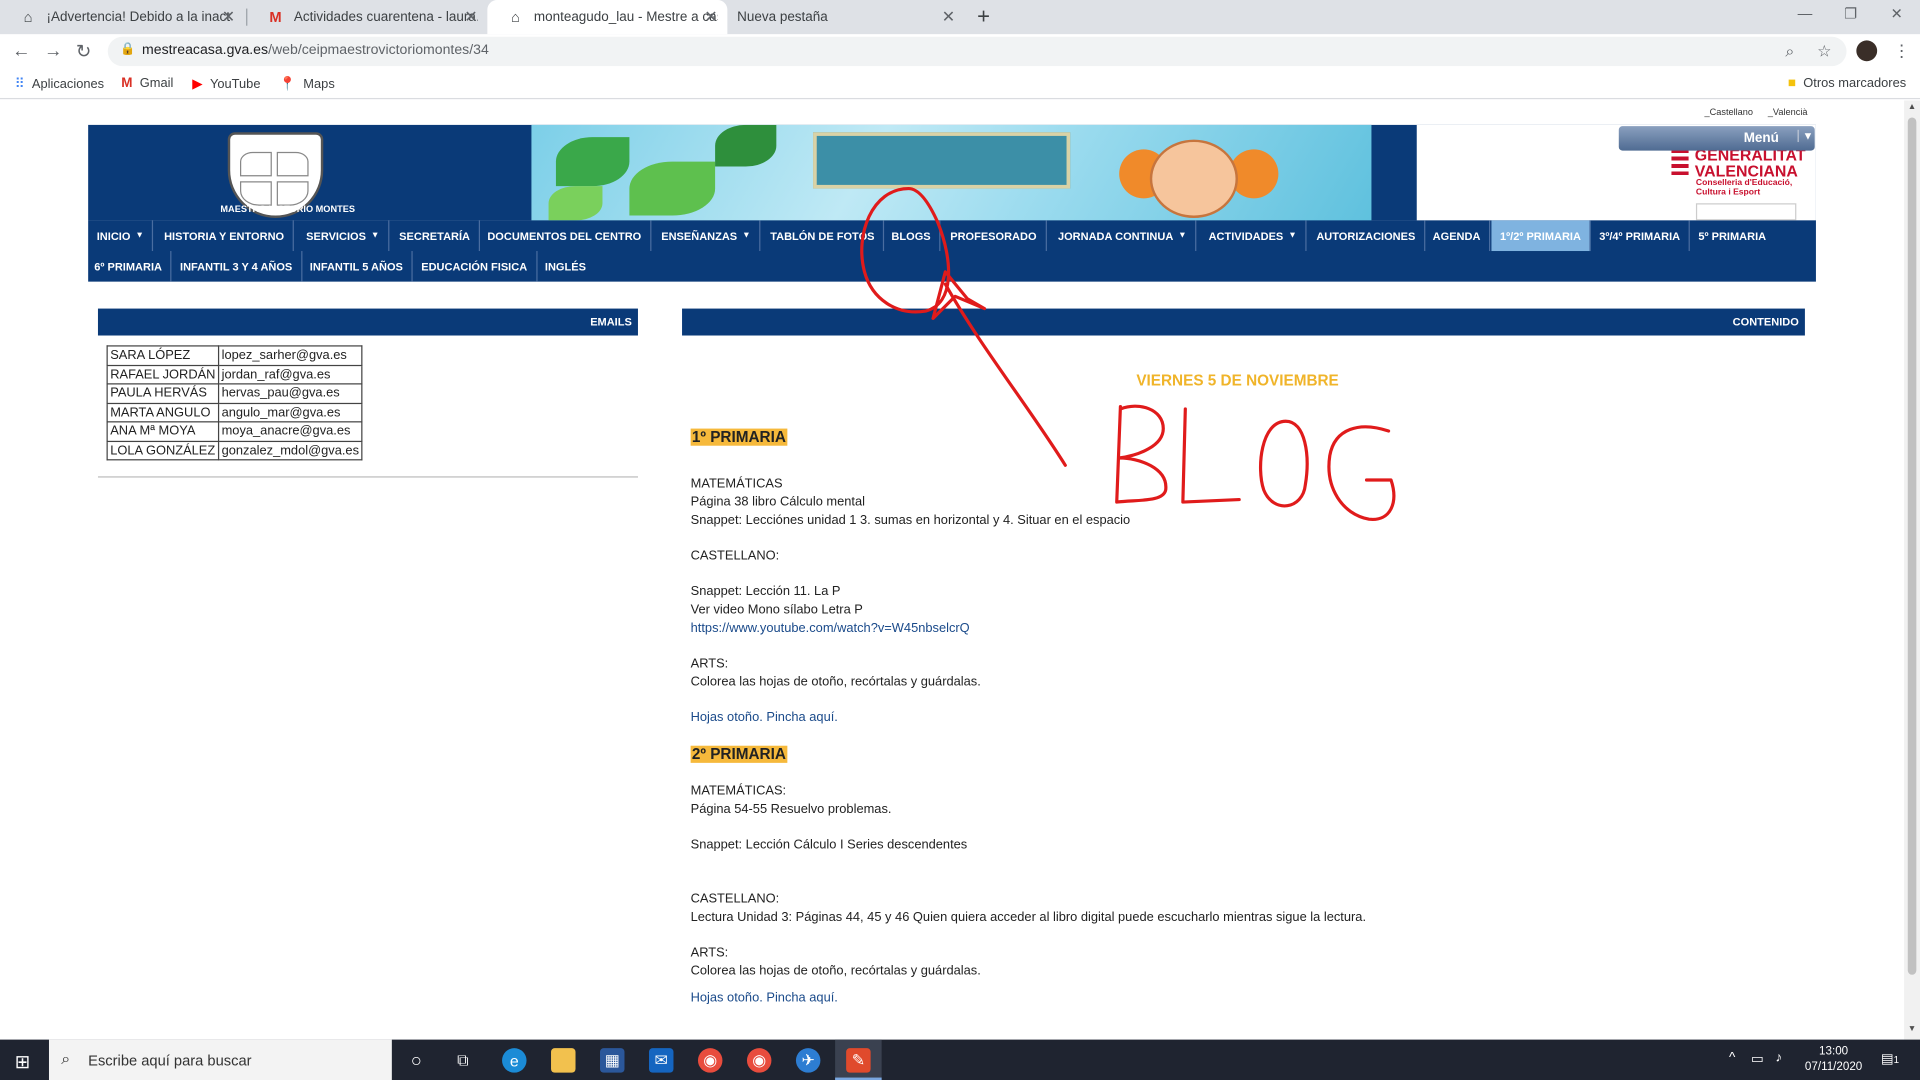  What do you see at coordinates (823, 236) in the screenshot?
I see `nav-tablon-fotos: TABLÓN DE FOTOS` at bounding box center [823, 236].